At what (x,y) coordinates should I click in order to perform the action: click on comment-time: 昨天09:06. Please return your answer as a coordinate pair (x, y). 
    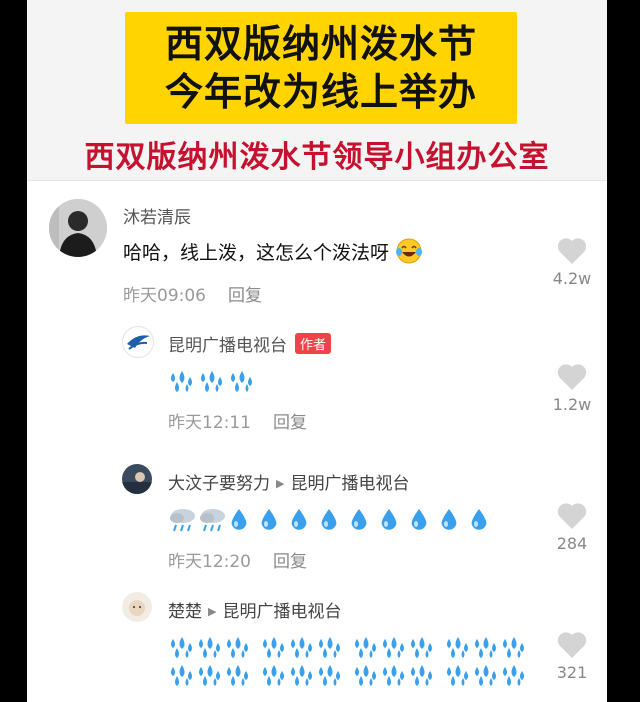
    Looking at the image, I should click on (164, 296).